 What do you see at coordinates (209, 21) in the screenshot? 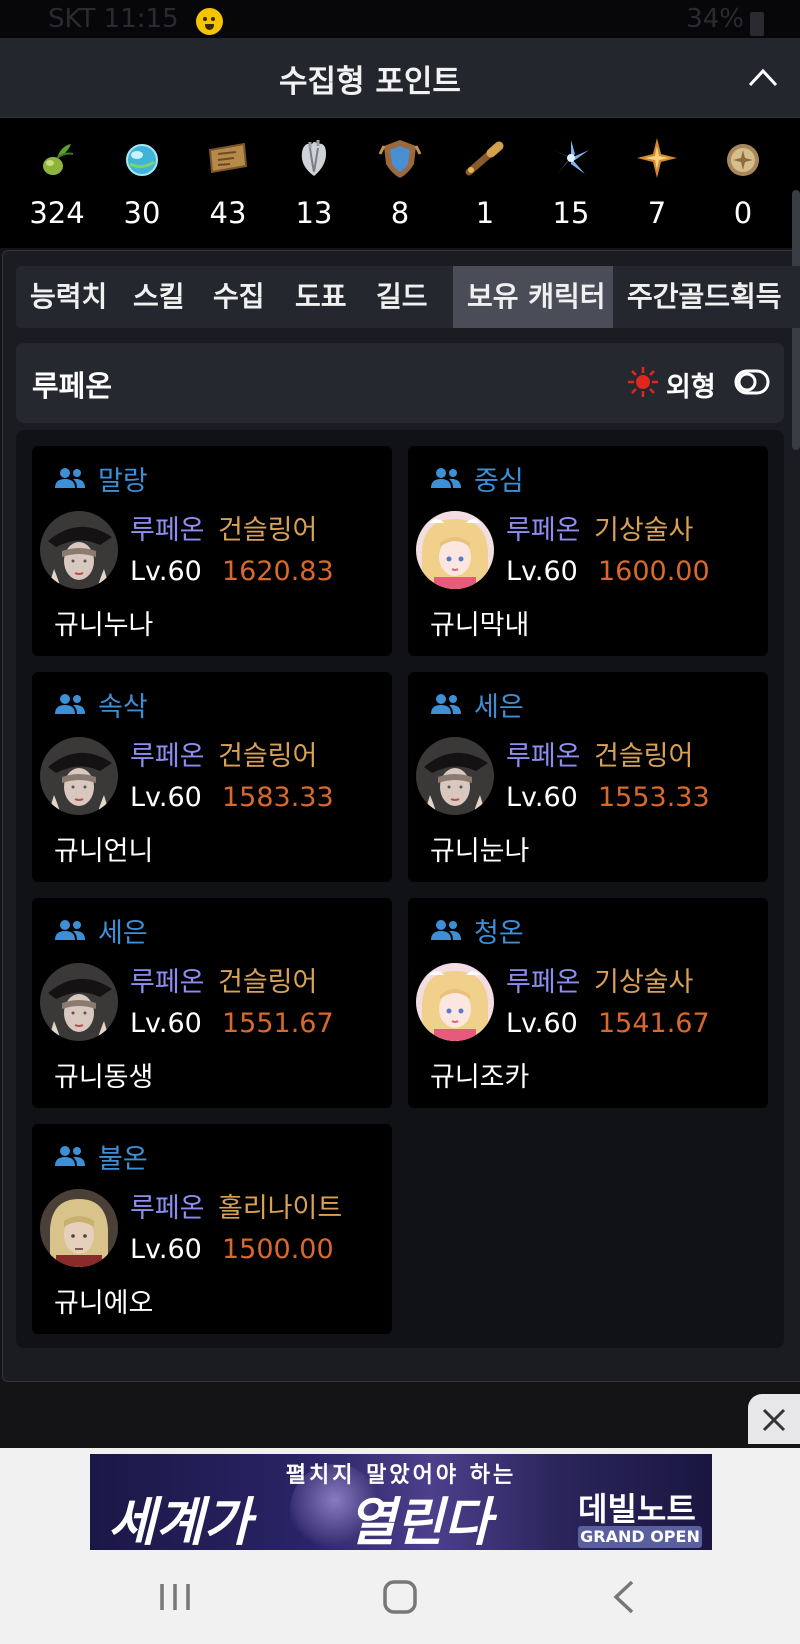
I see `notification-face-icon` at bounding box center [209, 21].